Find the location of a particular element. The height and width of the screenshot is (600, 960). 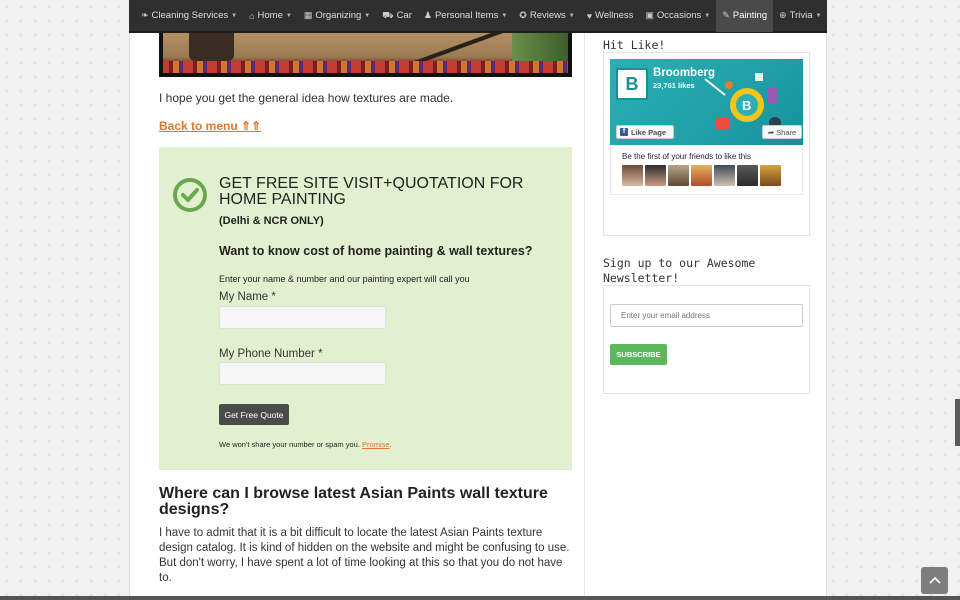

nav-item-home: ⌂ Home ▼ is located at coordinates (270, 16).